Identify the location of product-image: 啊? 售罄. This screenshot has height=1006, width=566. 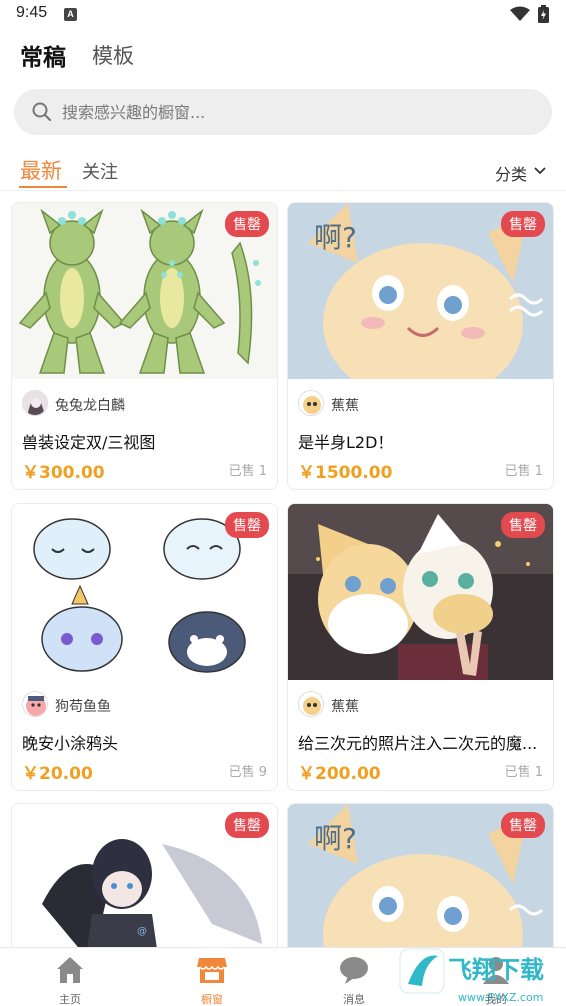
(420, 291).